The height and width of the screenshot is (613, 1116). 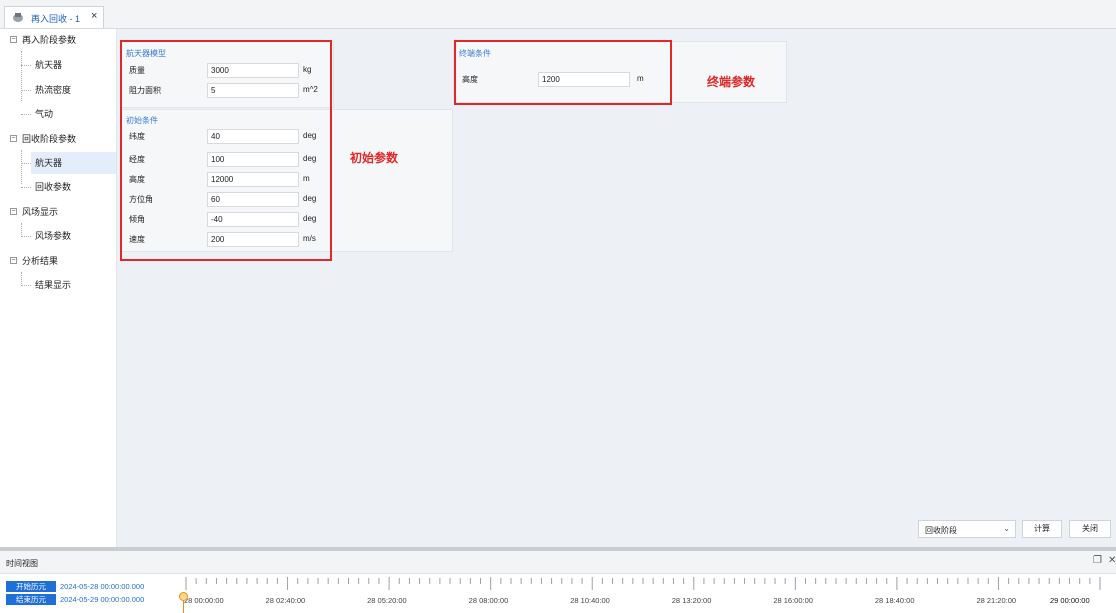 What do you see at coordinates (74, 90) in the screenshot?
I see `tree-item-heat-flux: 热流密度` at bounding box center [74, 90].